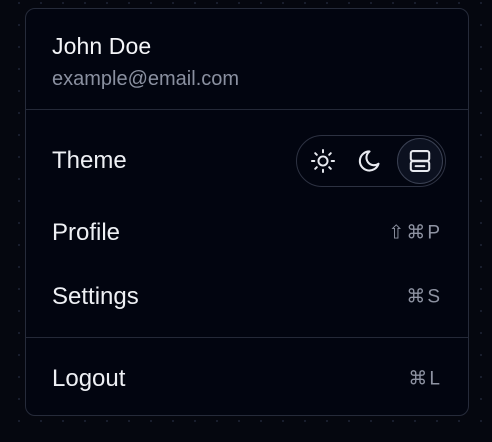 The height and width of the screenshot is (442, 492). I want to click on user-name: John Doe, so click(102, 46).